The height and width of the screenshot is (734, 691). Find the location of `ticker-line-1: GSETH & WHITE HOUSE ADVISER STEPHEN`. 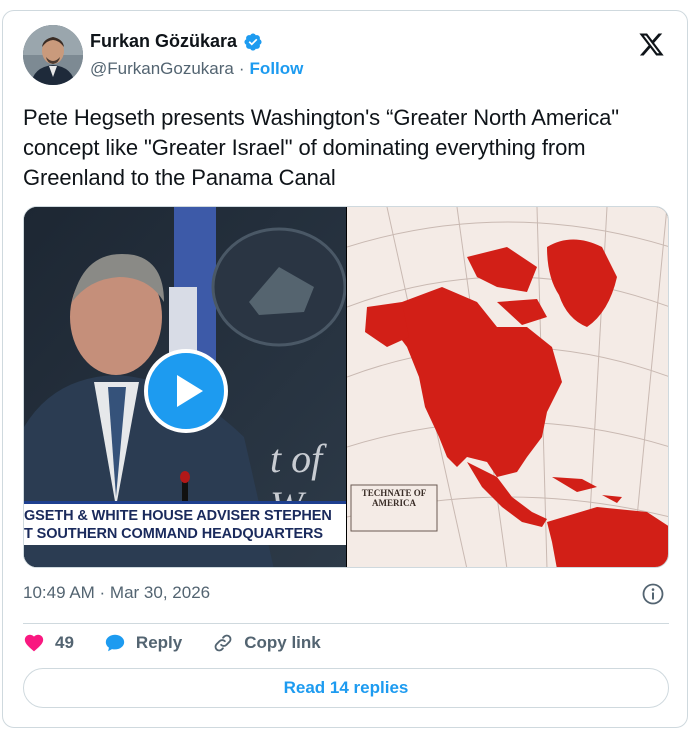

ticker-line-1: GSETH & WHITE HOUSE ADVISER STEPHEN is located at coordinates (178, 516).